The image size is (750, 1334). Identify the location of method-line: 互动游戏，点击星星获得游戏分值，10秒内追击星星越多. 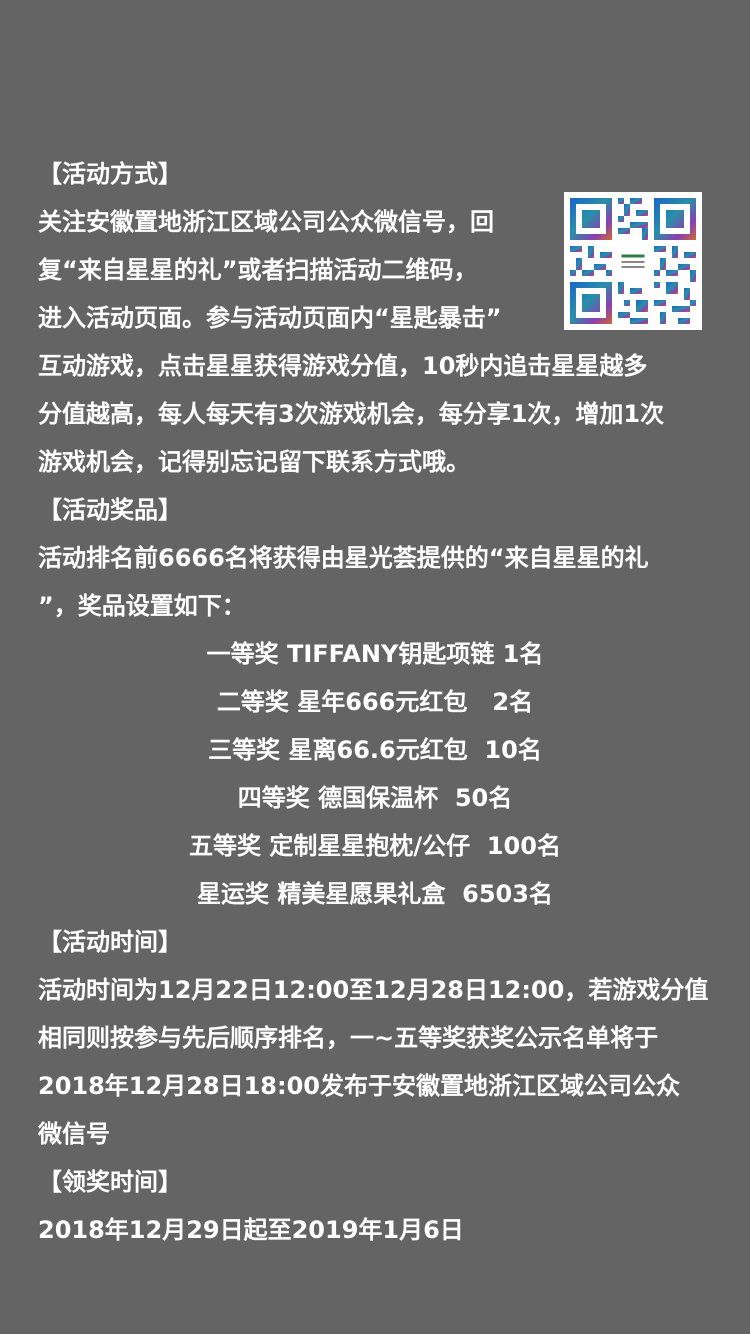
(343, 366).